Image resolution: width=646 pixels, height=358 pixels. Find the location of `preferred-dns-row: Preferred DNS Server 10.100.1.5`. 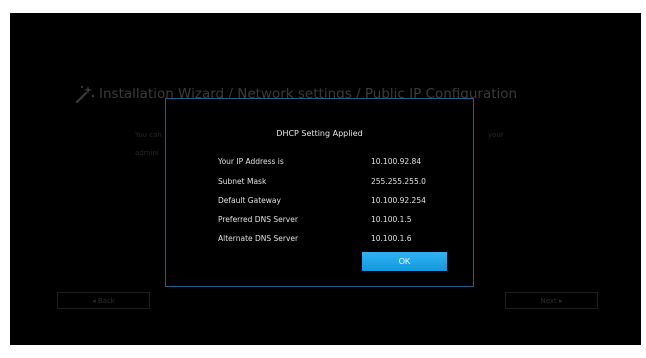

preferred-dns-row: Preferred DNS Server 10.100.1.5 is located at coordinates (333, 221).